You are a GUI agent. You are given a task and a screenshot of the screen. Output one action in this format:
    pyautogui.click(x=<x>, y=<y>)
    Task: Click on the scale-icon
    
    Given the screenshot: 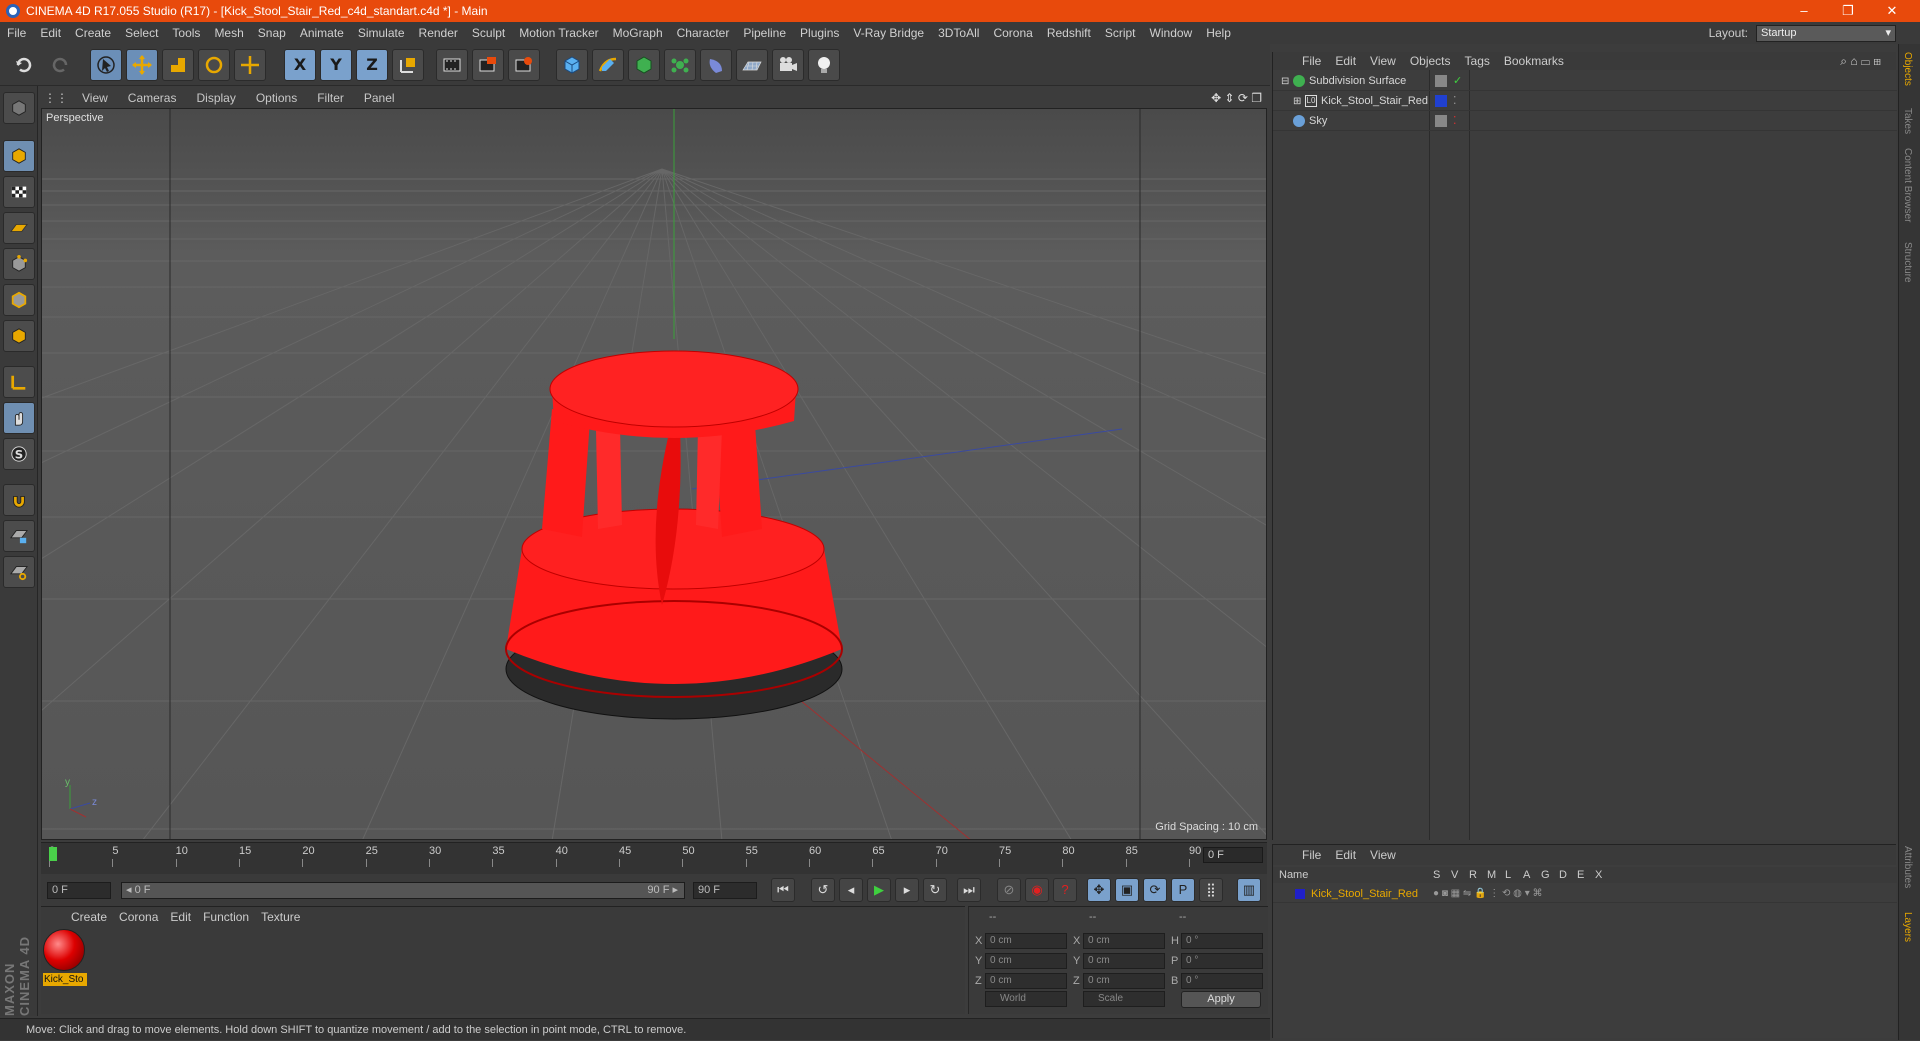 What is the action you would take?
    pyautogui.click(x=178, y=65)
    